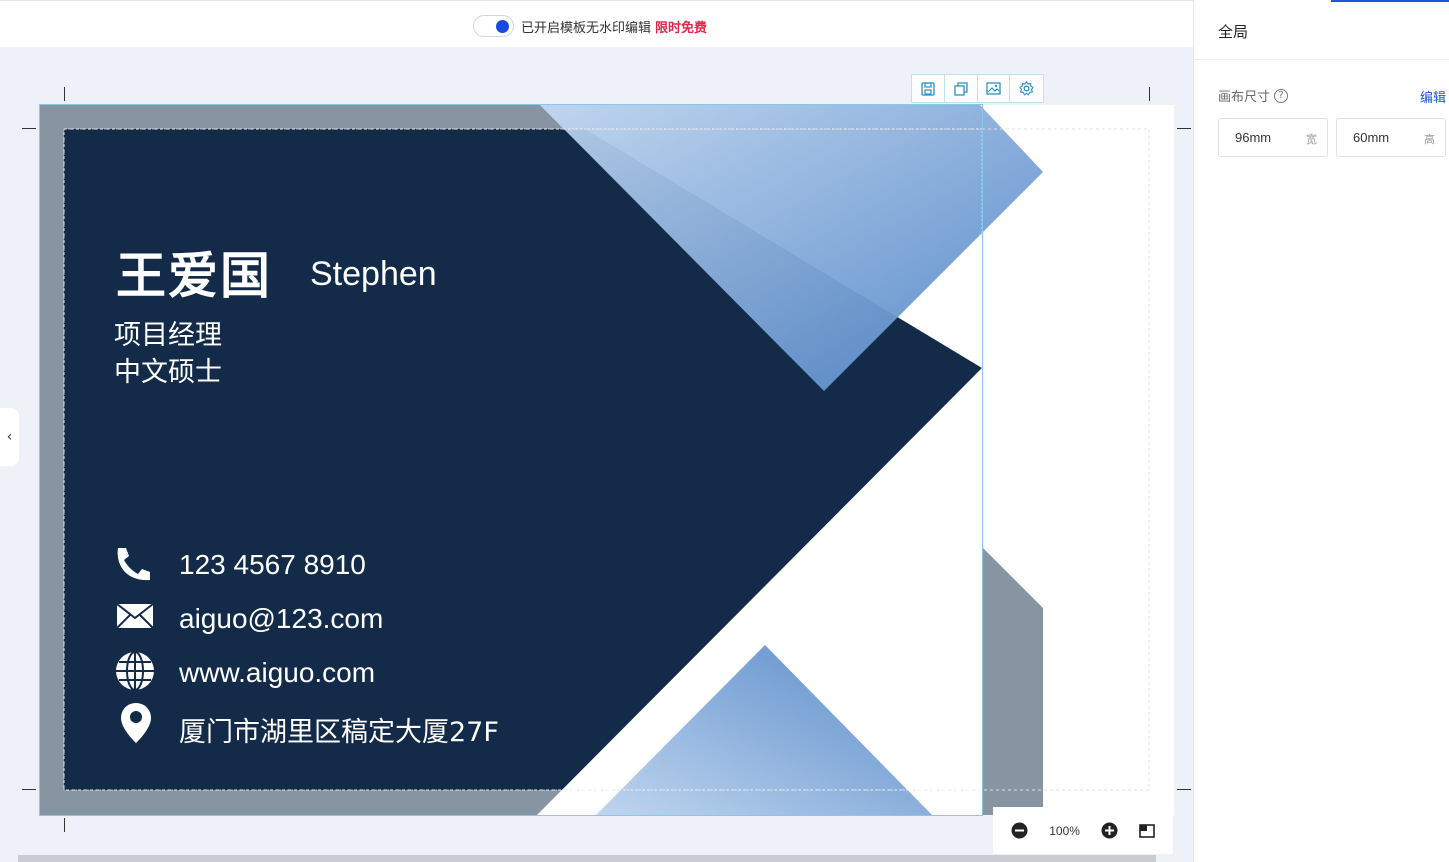 This screenshot has height=862, width=1449. I want to click on address-text: 厦门市湖里区稿定大厦27F, so click(339, 729).